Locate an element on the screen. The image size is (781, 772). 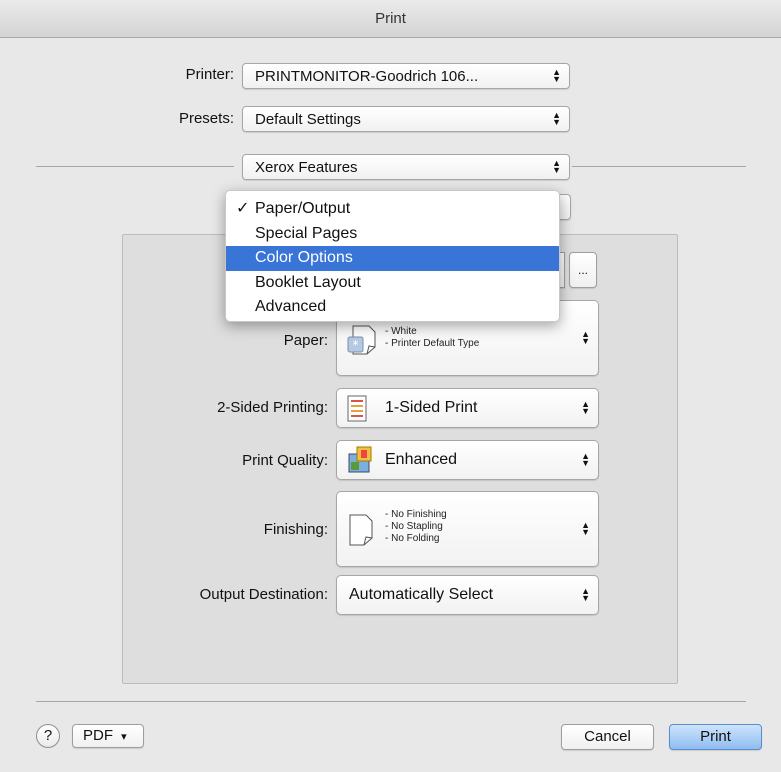
menu-item-booklet-layout: Booklet Layout is located at coordinates (392, 283).